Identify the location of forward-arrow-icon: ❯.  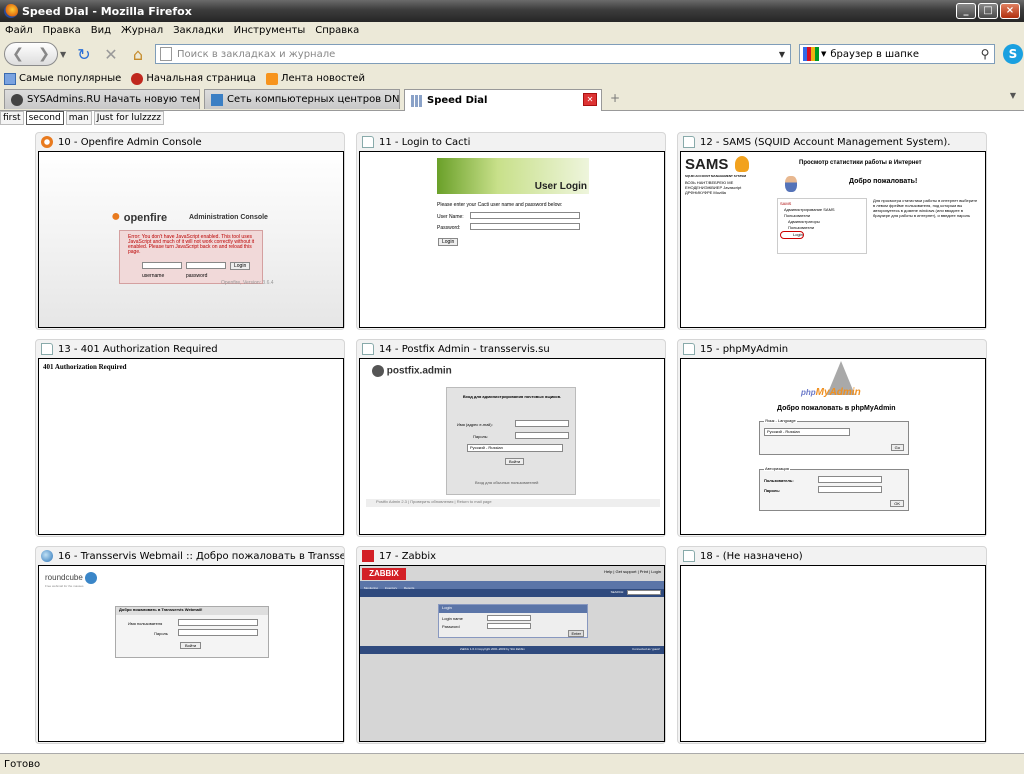
(44, 54).